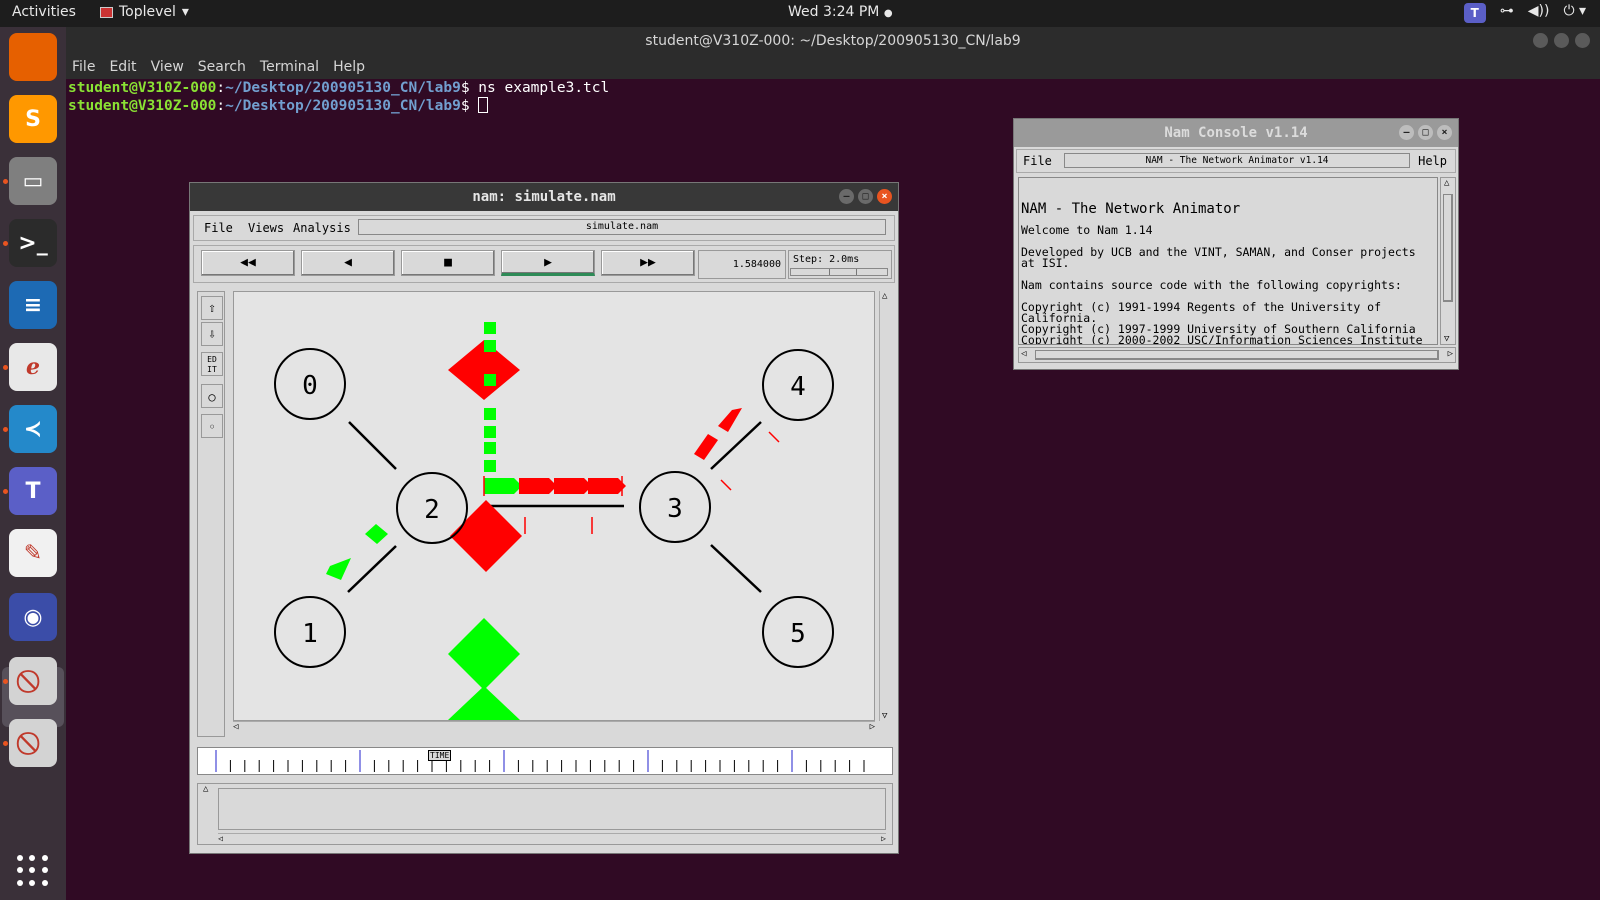 Image resolution: width=1600 pixels, height=900 pixels. I want to click on console-horizontal-scrollbar: ◁ ▷, so click(1237, 355).